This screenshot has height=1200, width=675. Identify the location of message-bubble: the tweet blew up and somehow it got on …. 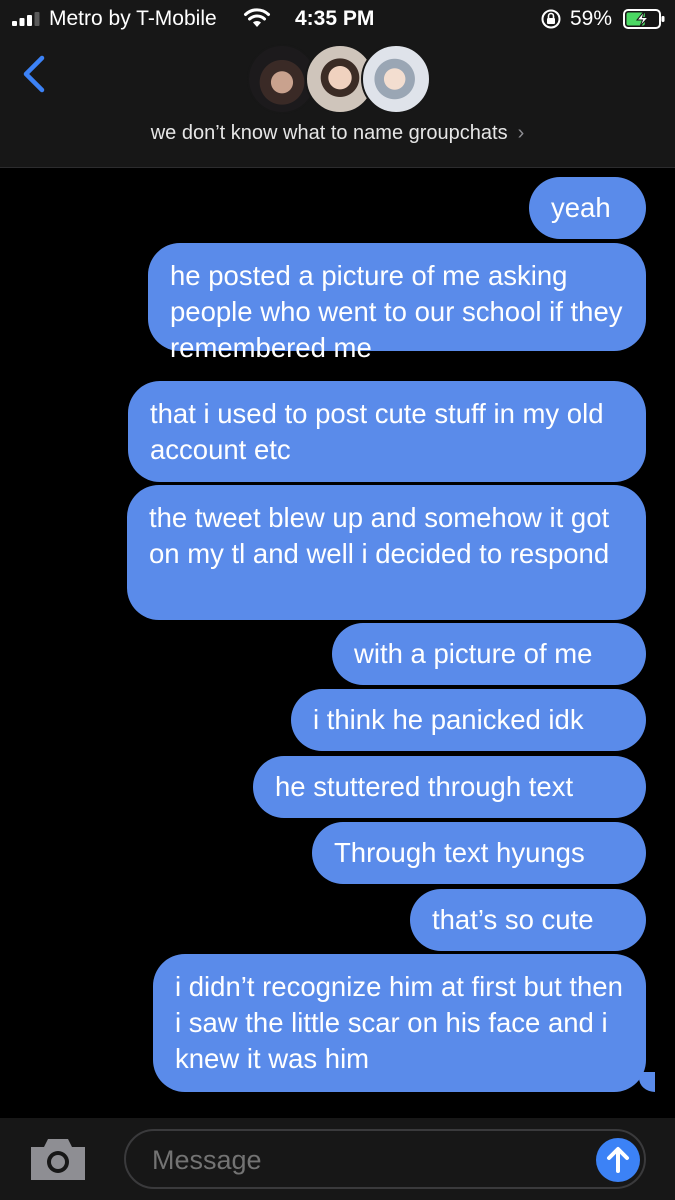
(386, 552).